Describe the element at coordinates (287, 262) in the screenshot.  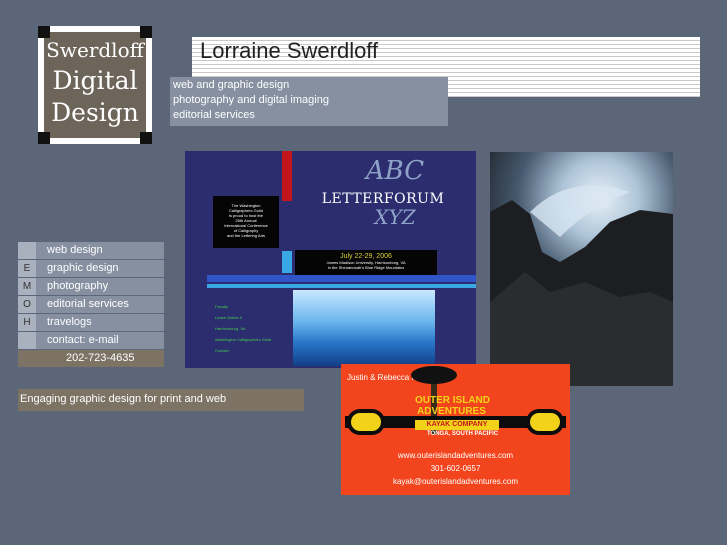
I see `blue-accent` at that location.